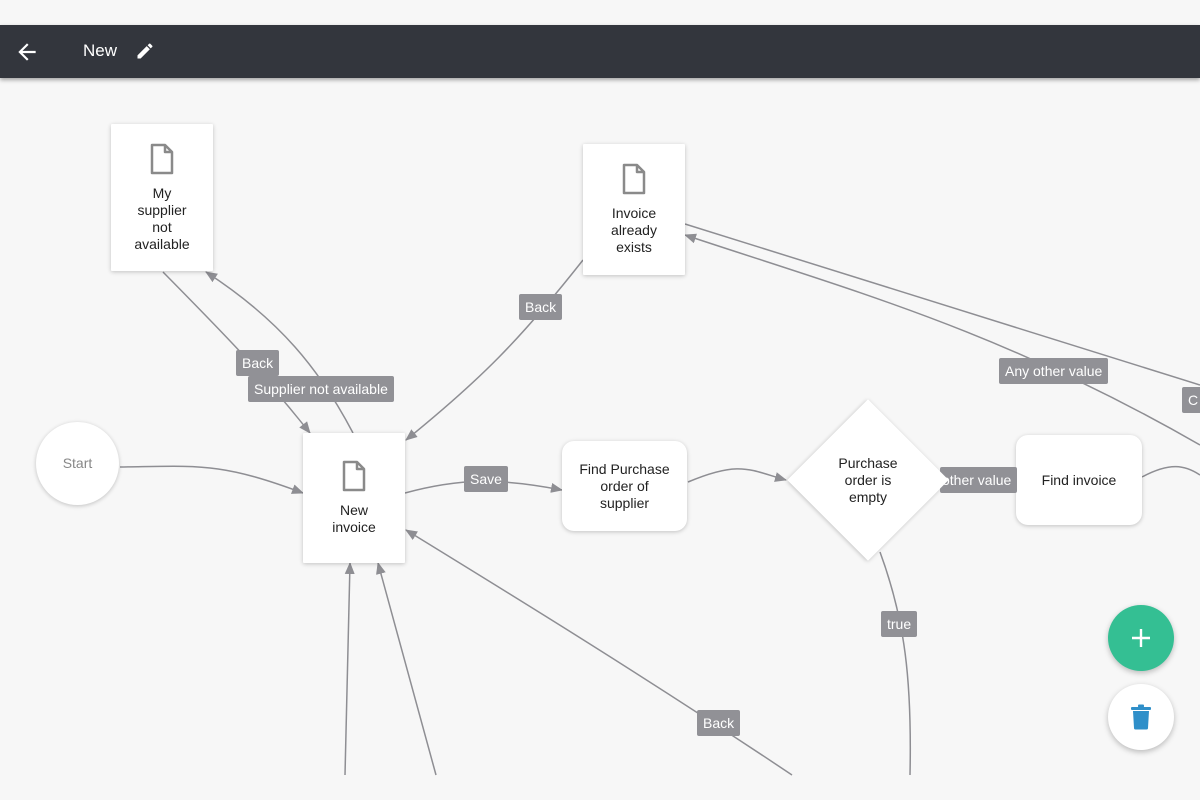 The image size is (1200, 800). I want to click on node-label-line: order of, so click(624, 485).